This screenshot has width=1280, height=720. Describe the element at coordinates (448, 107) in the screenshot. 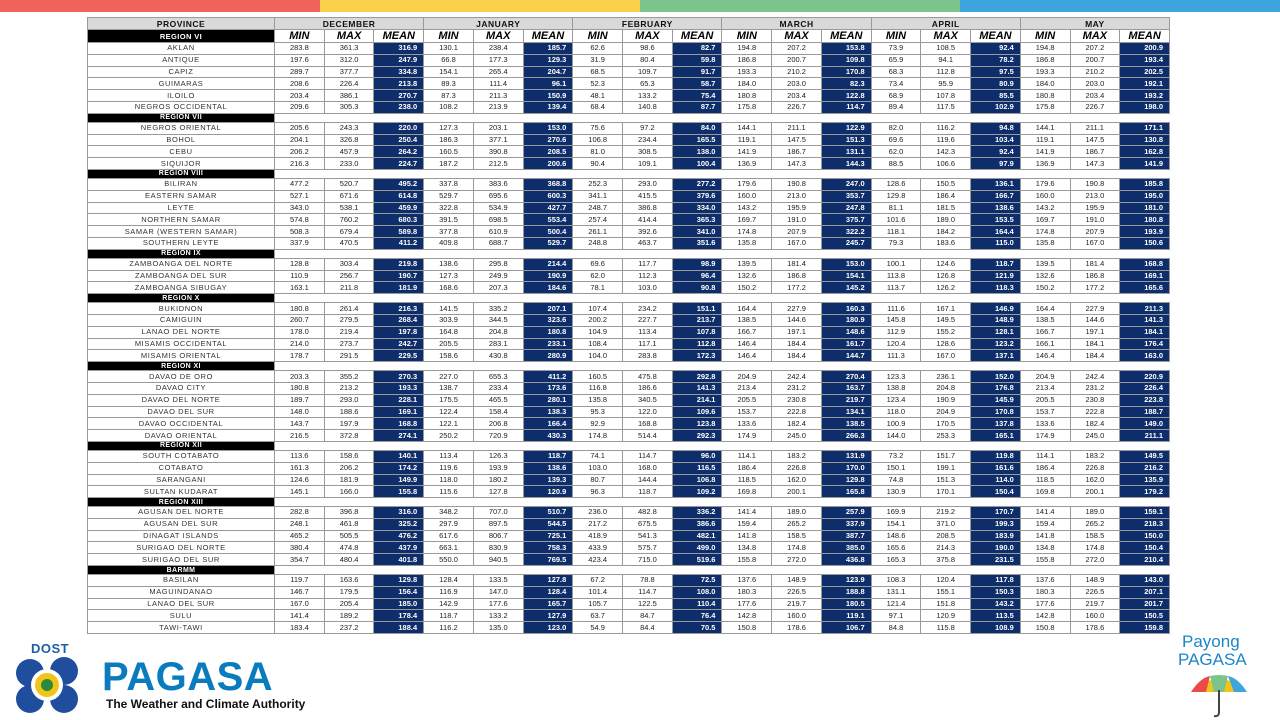

I see `min-value: 108.2` at that location.